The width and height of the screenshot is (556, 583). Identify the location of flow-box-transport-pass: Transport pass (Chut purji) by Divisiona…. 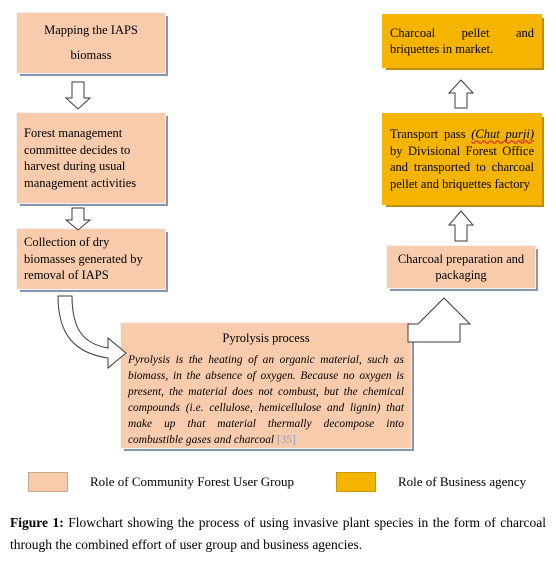
(462, 159).